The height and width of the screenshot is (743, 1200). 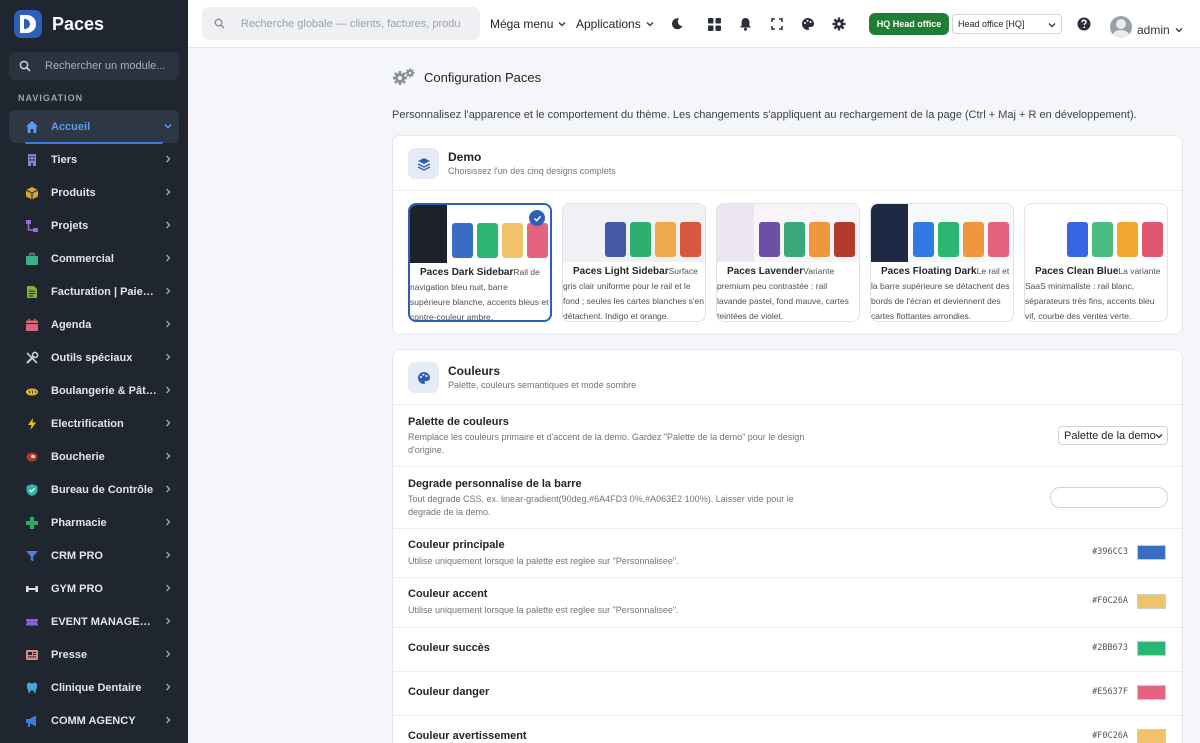 What do you see at coordinates (929, 271) in the screenshot?
I see `demo-name: Paces Floating Dark` at bounding box center [929, 271].